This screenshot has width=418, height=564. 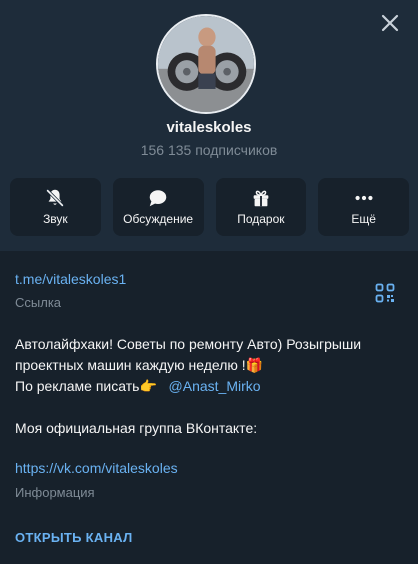 I want to click on action-bar: Звук Обсуждение Подарок Ещё, so click(x=209, y=207).